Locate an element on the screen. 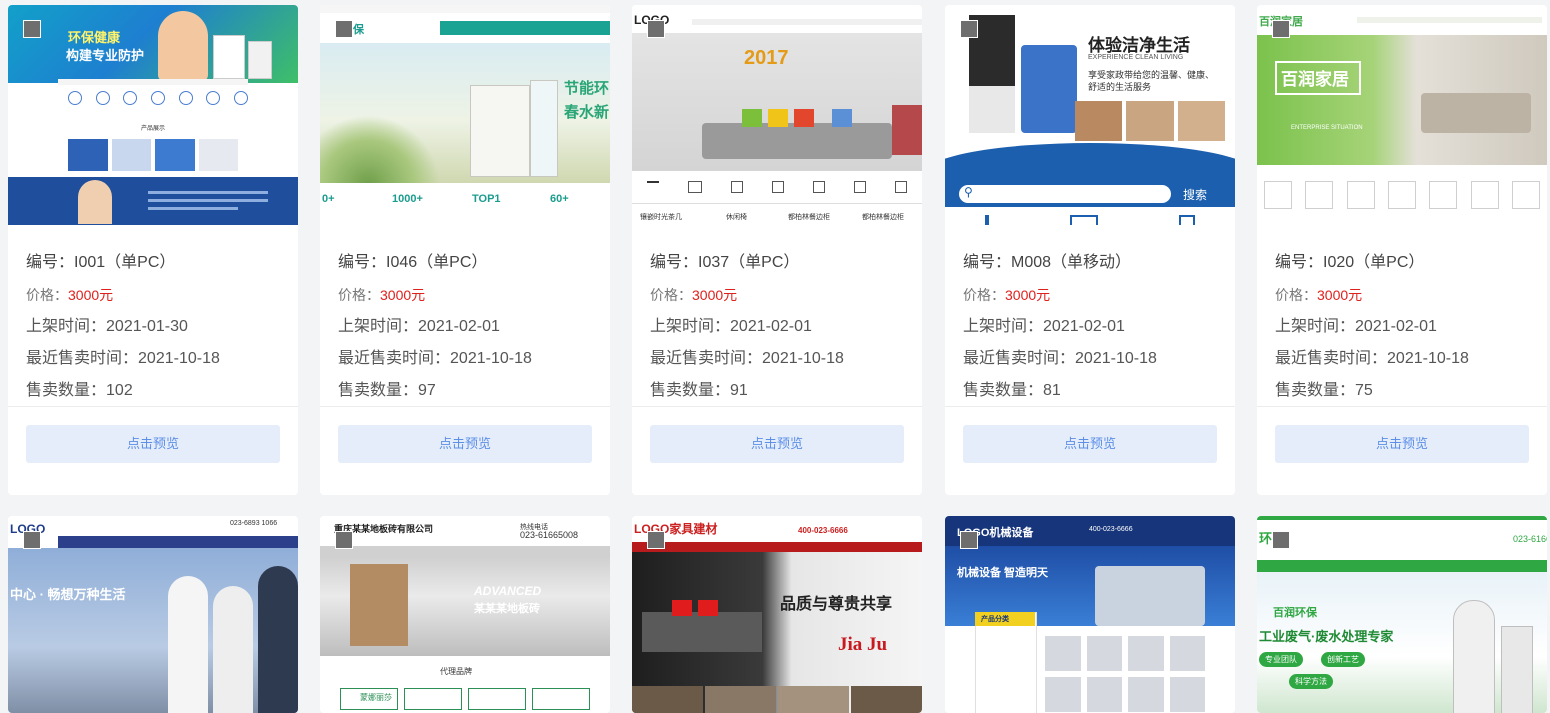 The image size is (1550, 713). thumb-product-row is located at coordinates (153, 155).